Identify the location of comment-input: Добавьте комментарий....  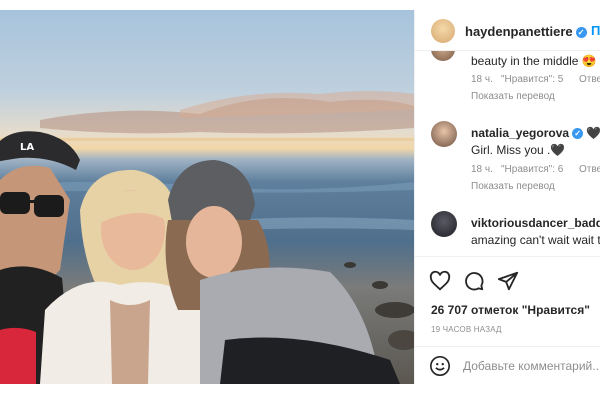
(531, 366).